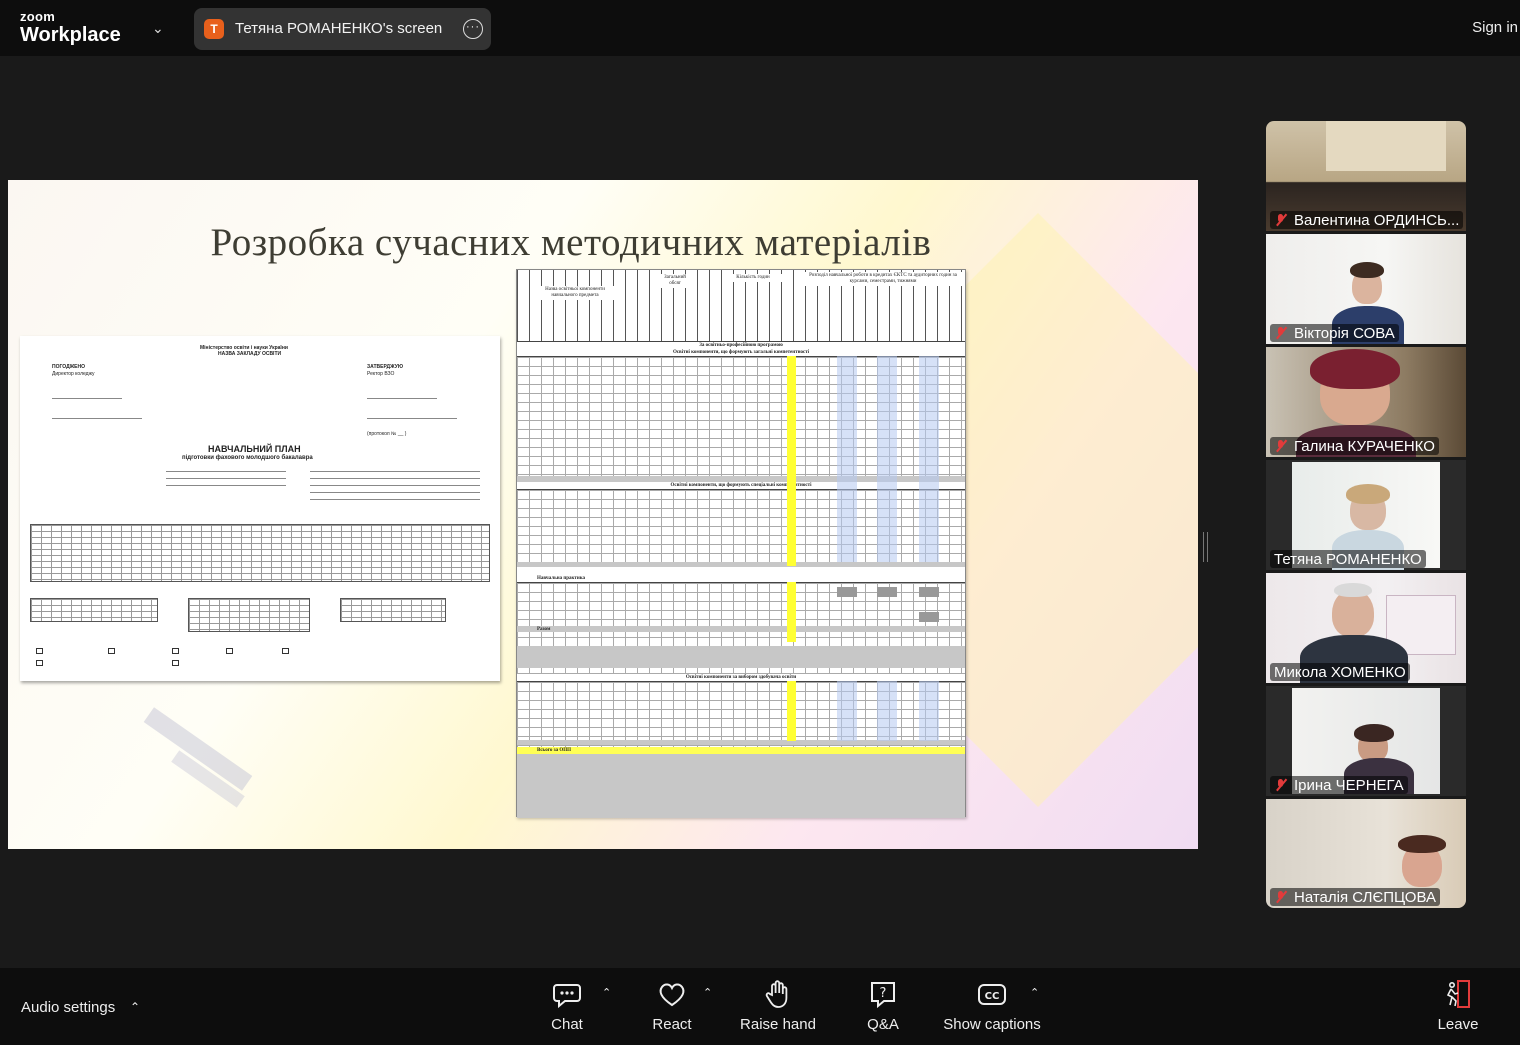  I want to click on chat-icon, so click(567, 994).